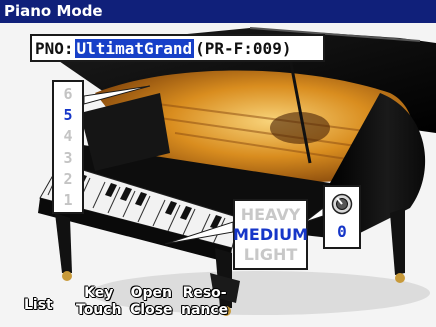 This screenshot has width=436, height=327. I want to click on key-touch-label-line1: Key, so click(99, 293).